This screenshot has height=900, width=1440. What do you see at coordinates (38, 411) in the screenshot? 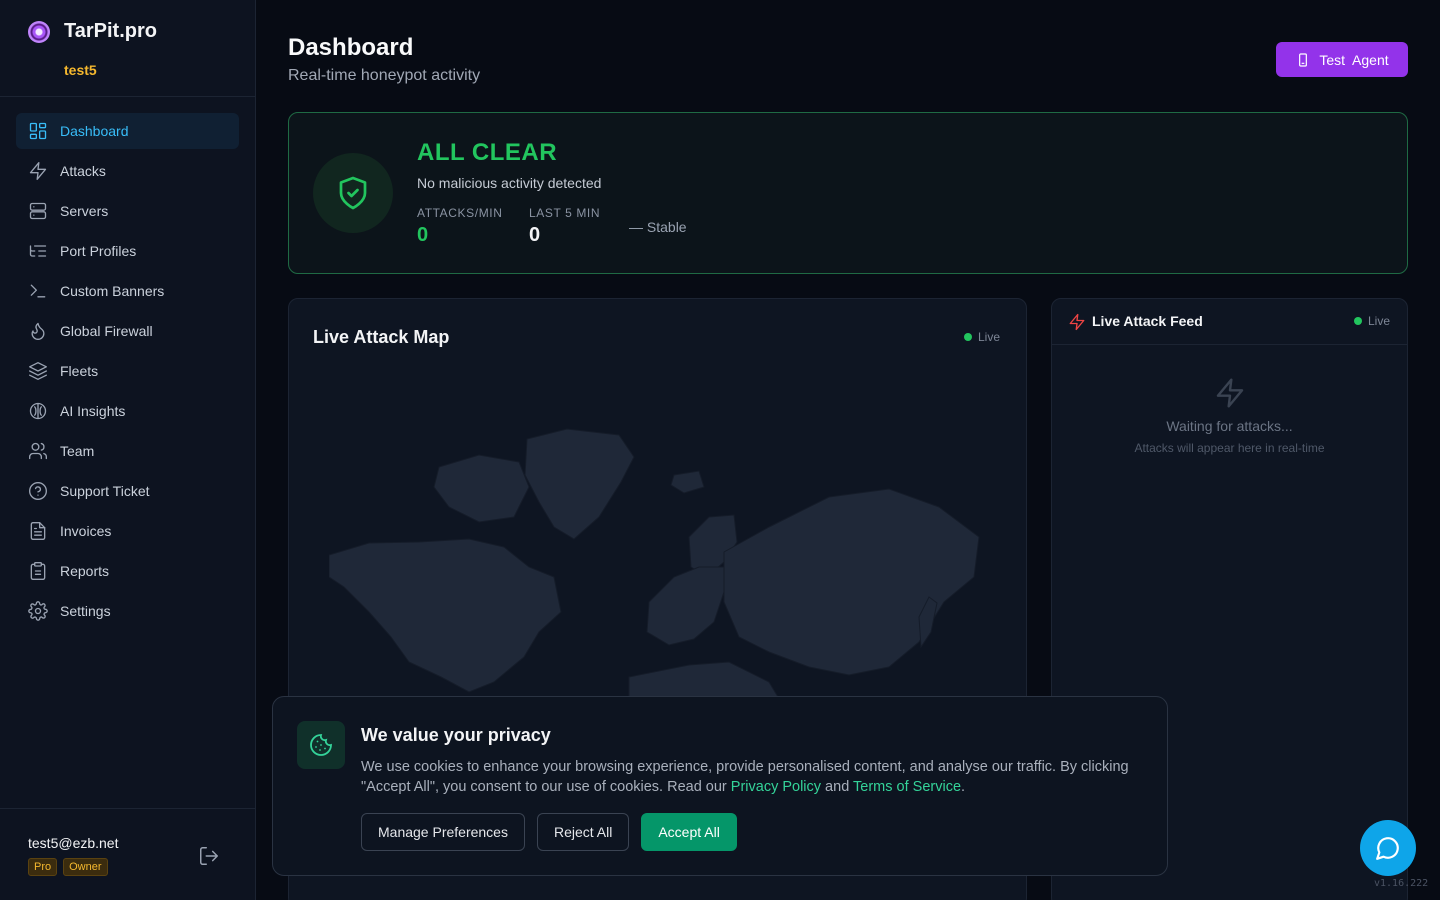
I see `brain-icon` at bounding box center [38, 411].